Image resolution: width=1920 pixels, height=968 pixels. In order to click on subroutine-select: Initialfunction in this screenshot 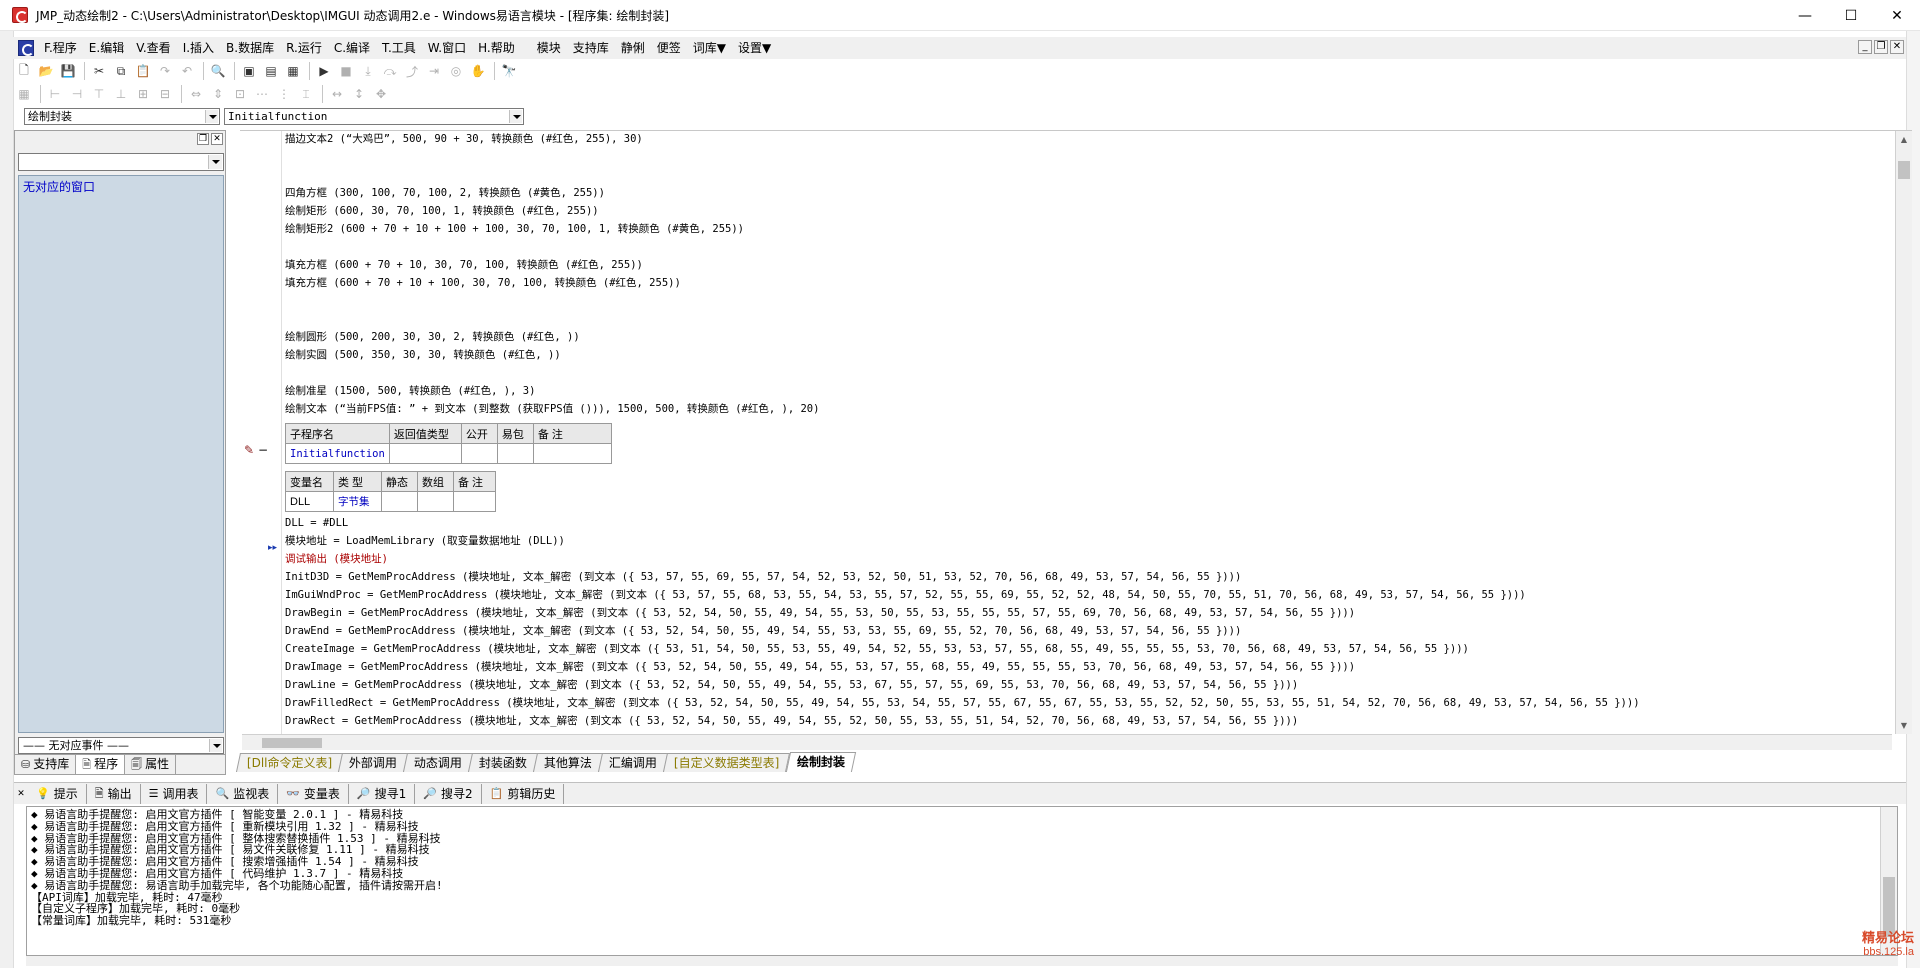, I will do `click(374, 116)`.